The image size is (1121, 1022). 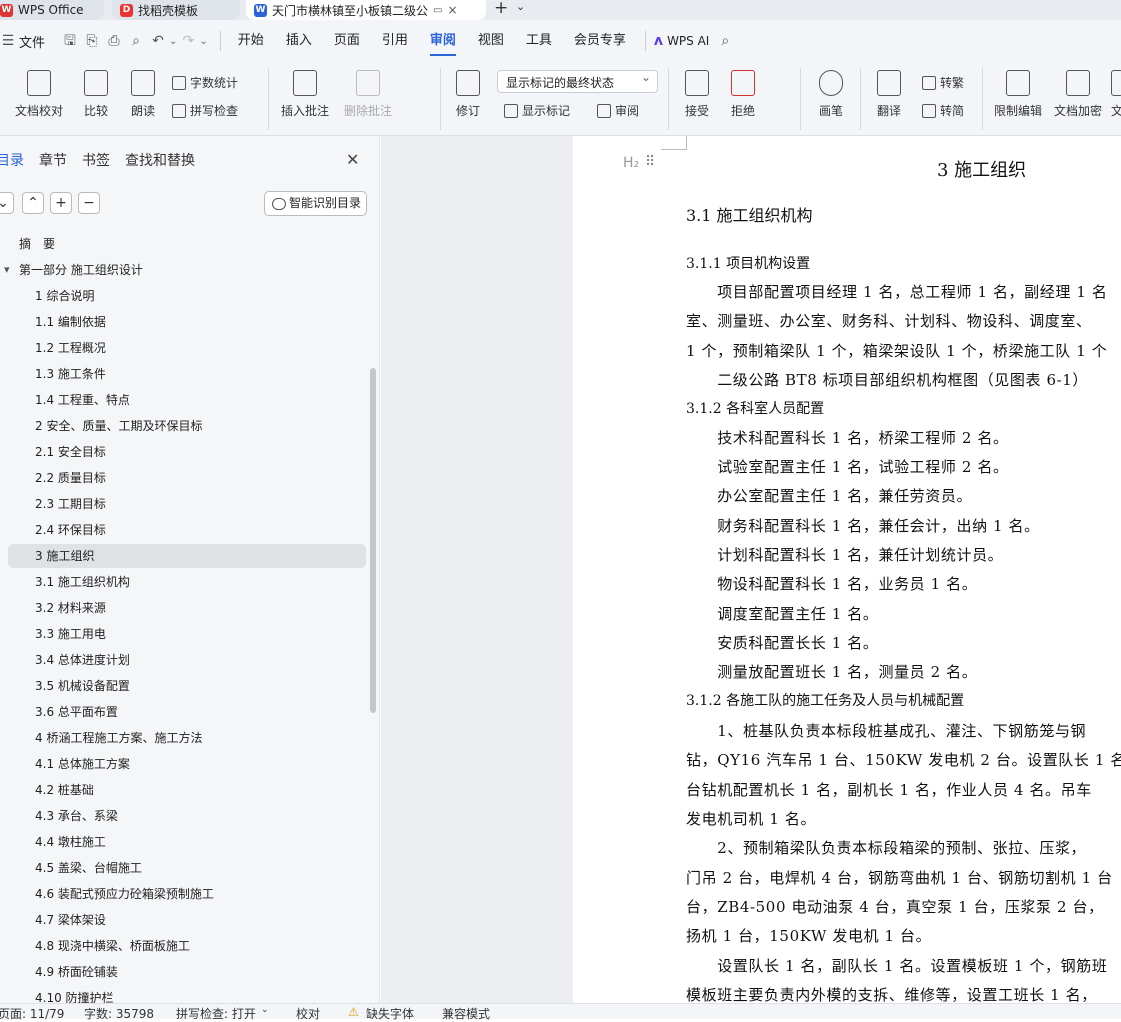 I want to click on search-icon: ⌕, so click(x=725, y=41).